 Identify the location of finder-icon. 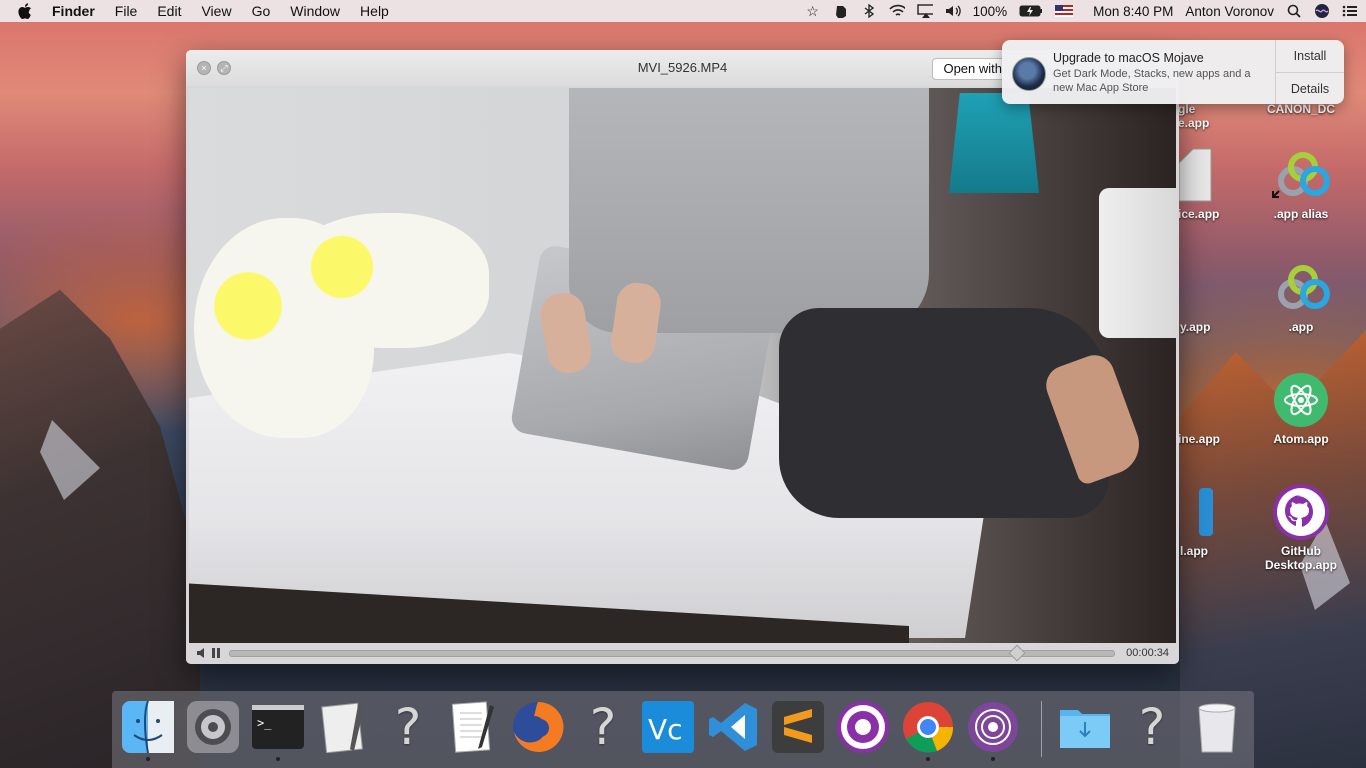
(148, 730).